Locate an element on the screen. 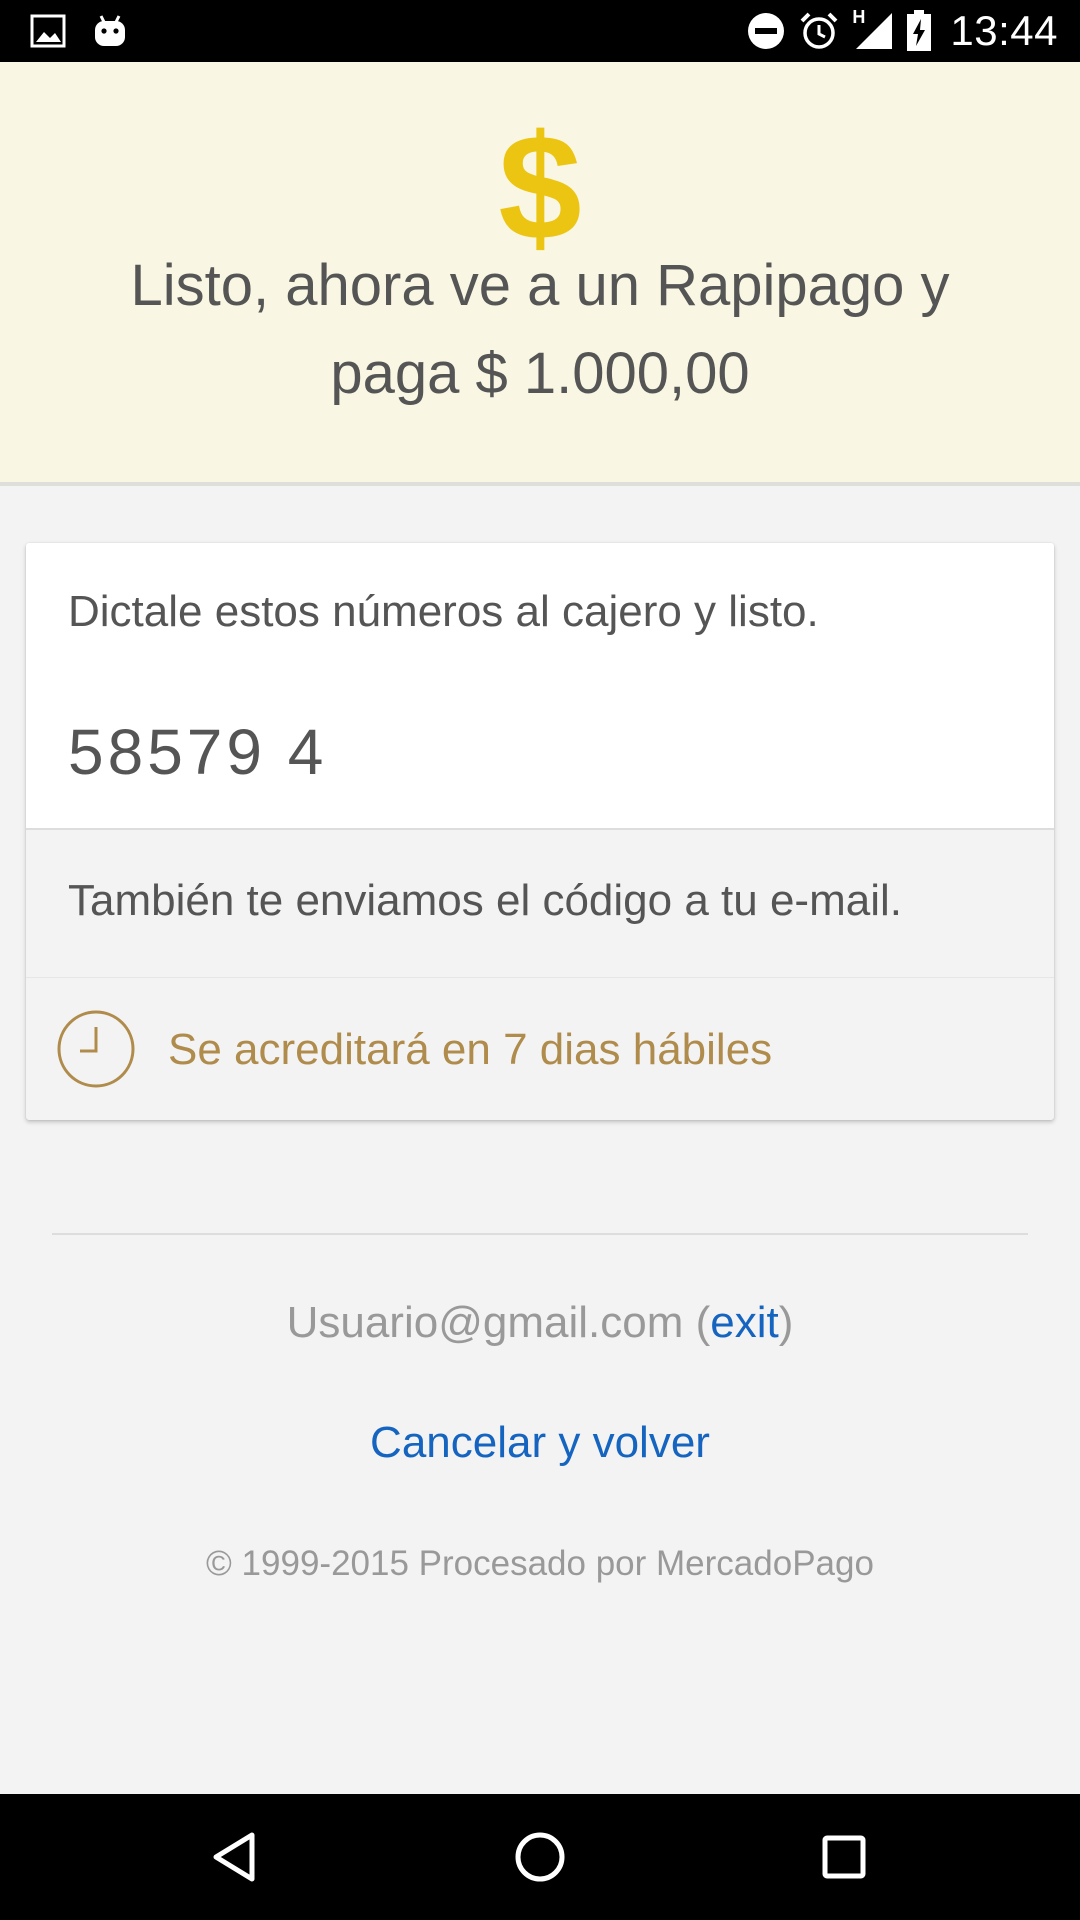  back-icon is located at coordinates (236, 1857).